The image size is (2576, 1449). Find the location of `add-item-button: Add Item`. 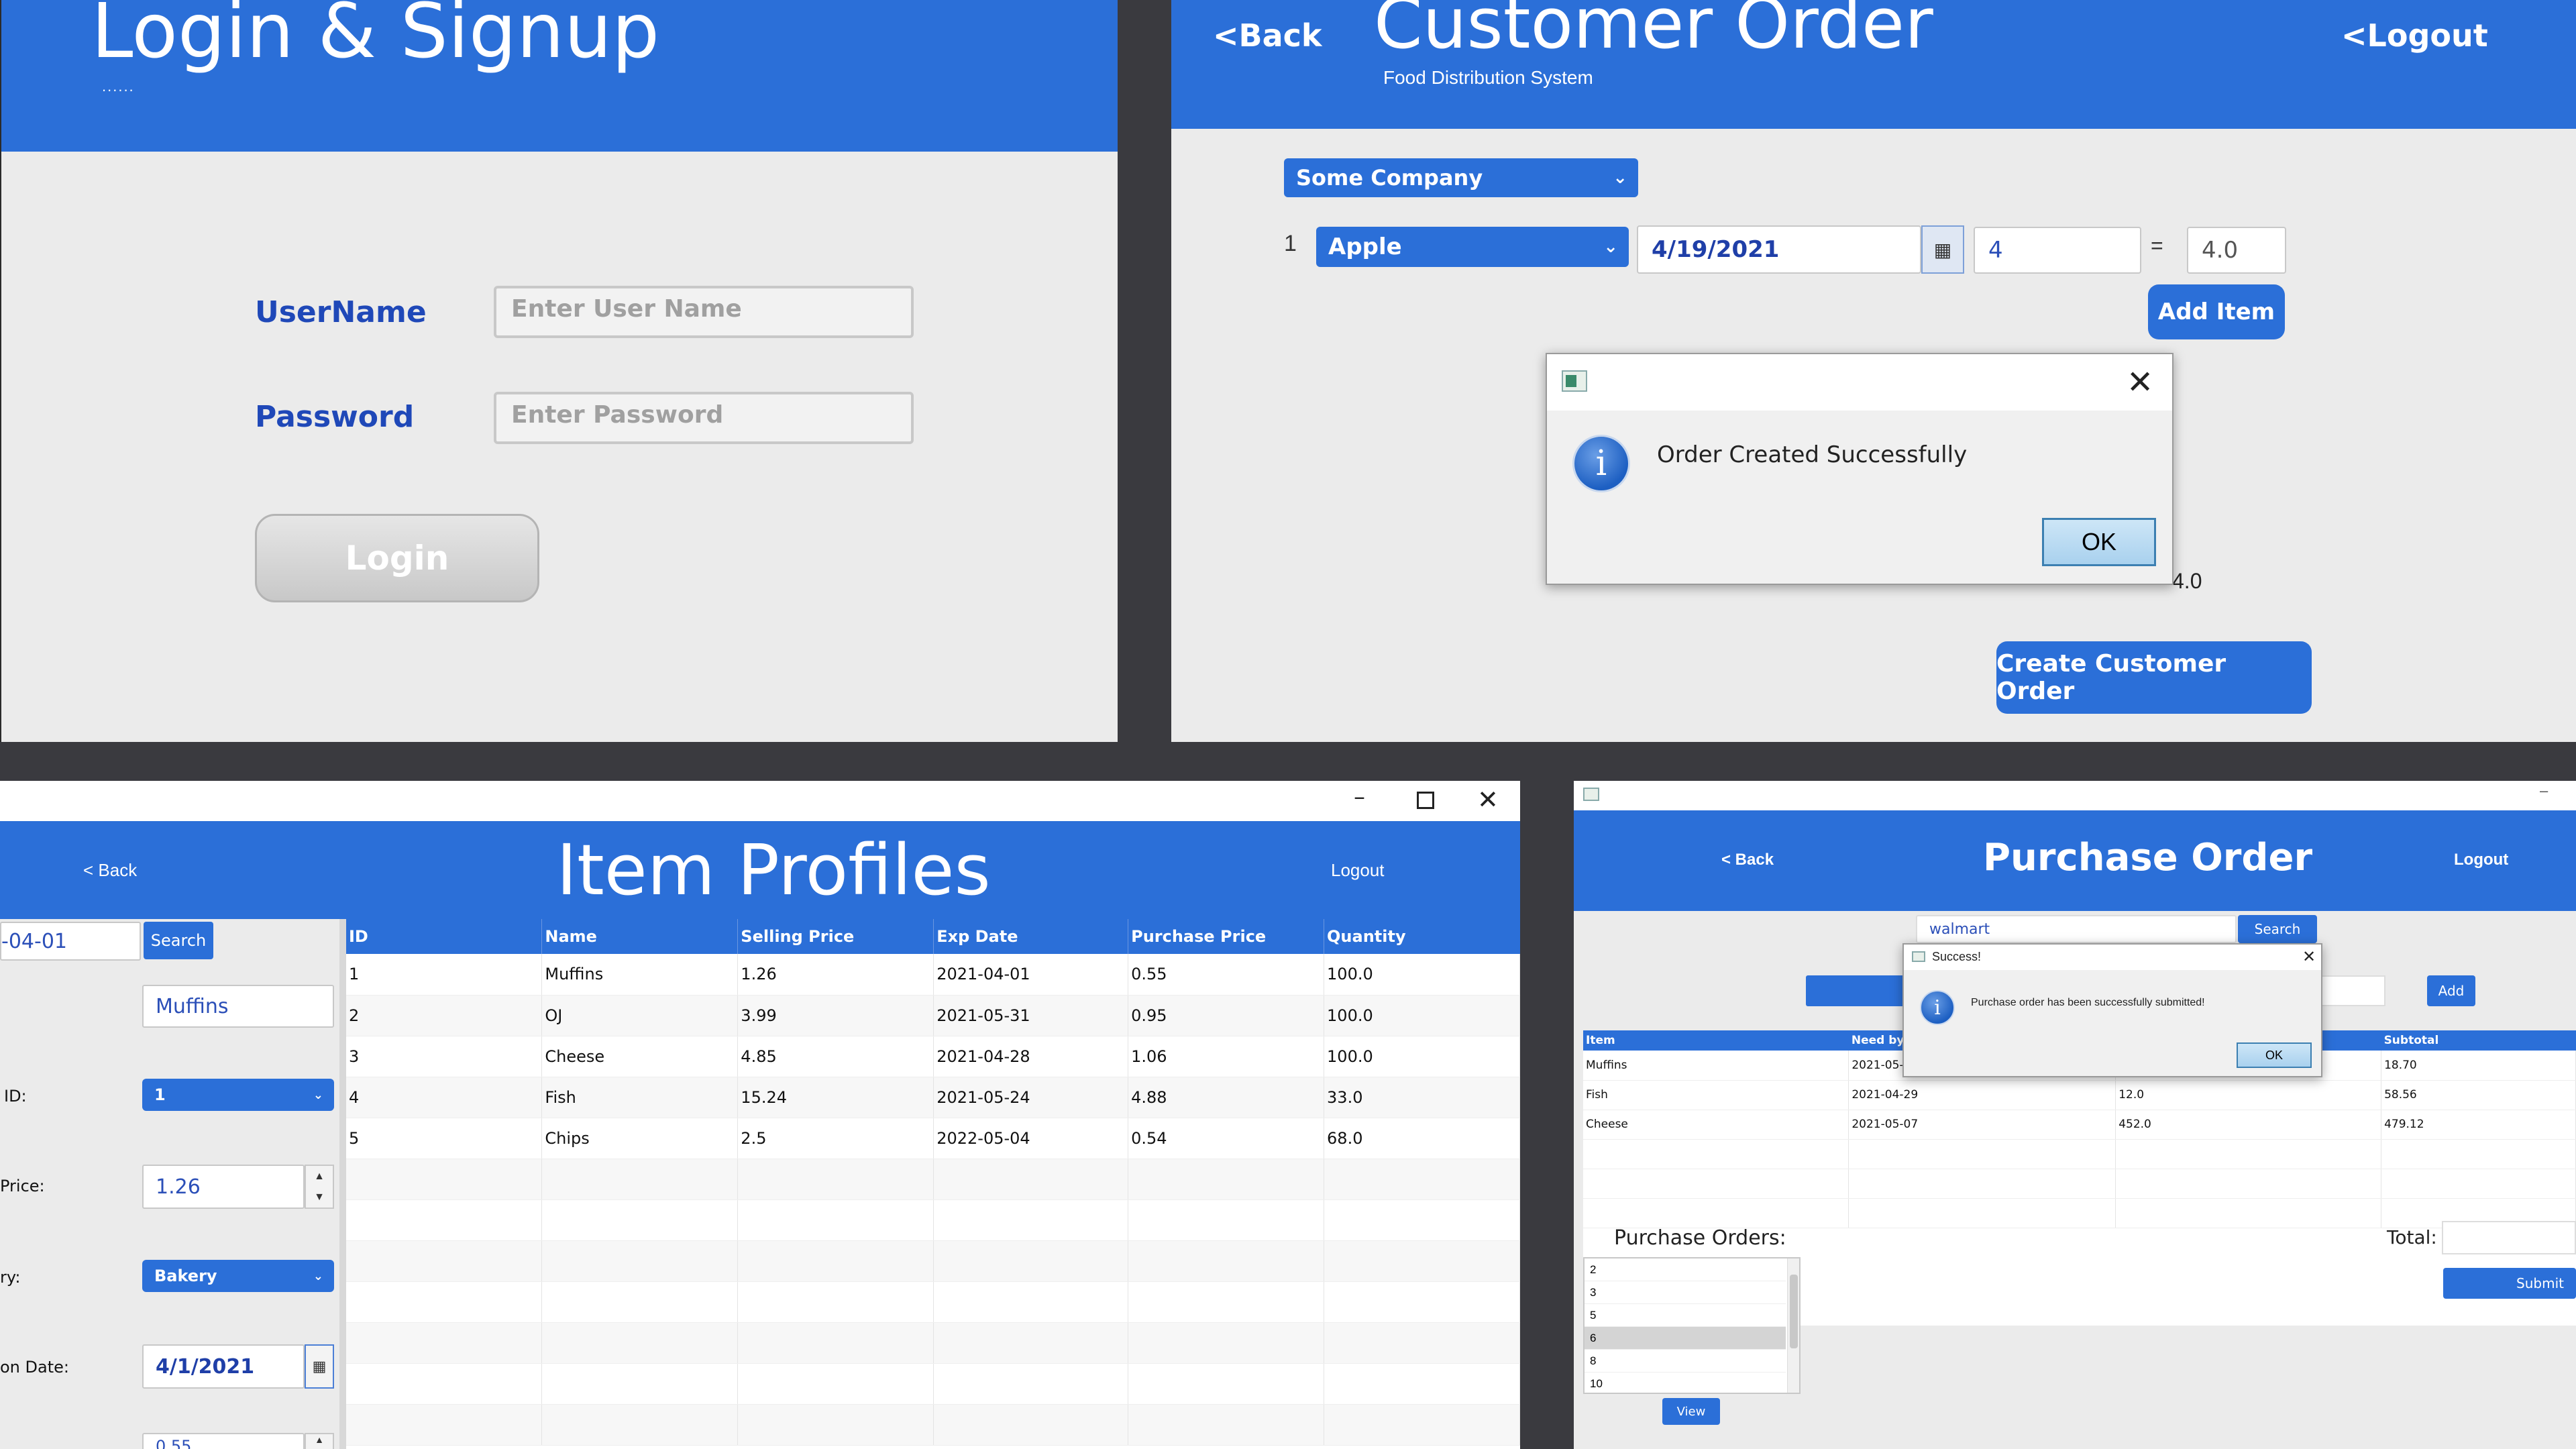

add-item-button: Add Item is located at coordinates (2216, 311).